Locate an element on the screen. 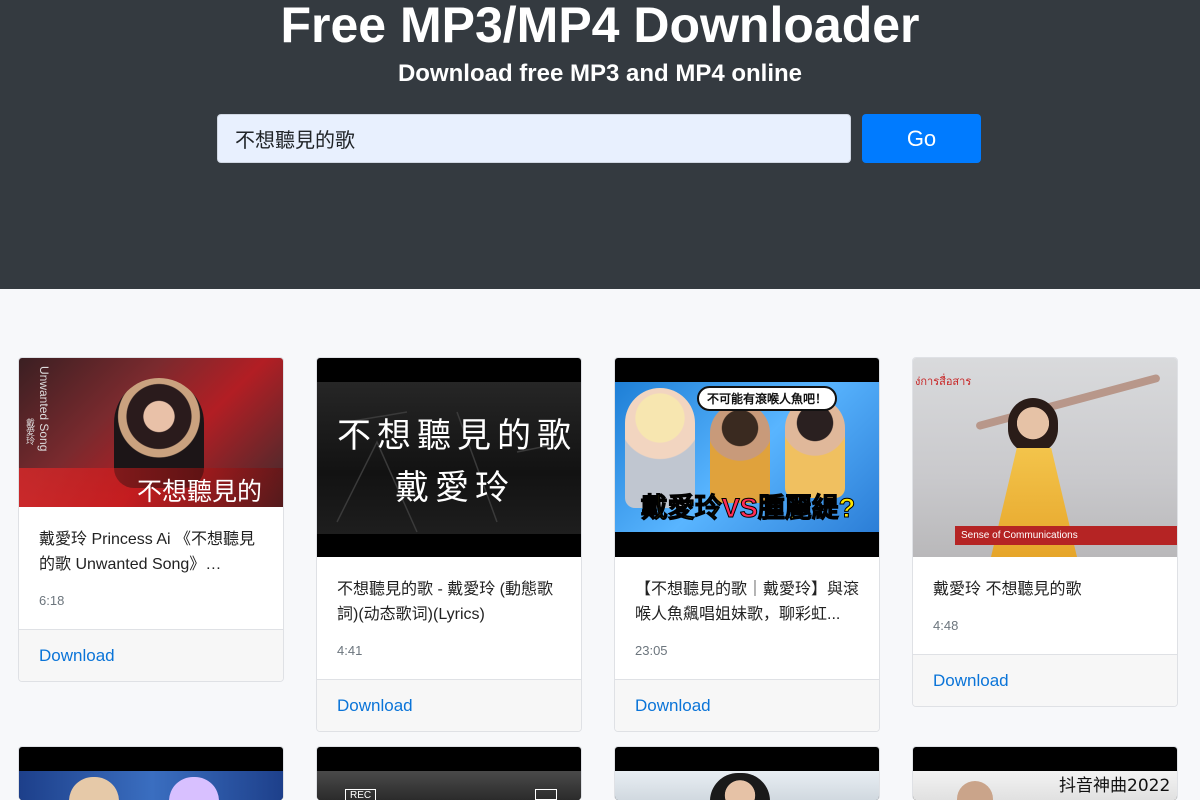  search-input is located at coordinates (534, 138).